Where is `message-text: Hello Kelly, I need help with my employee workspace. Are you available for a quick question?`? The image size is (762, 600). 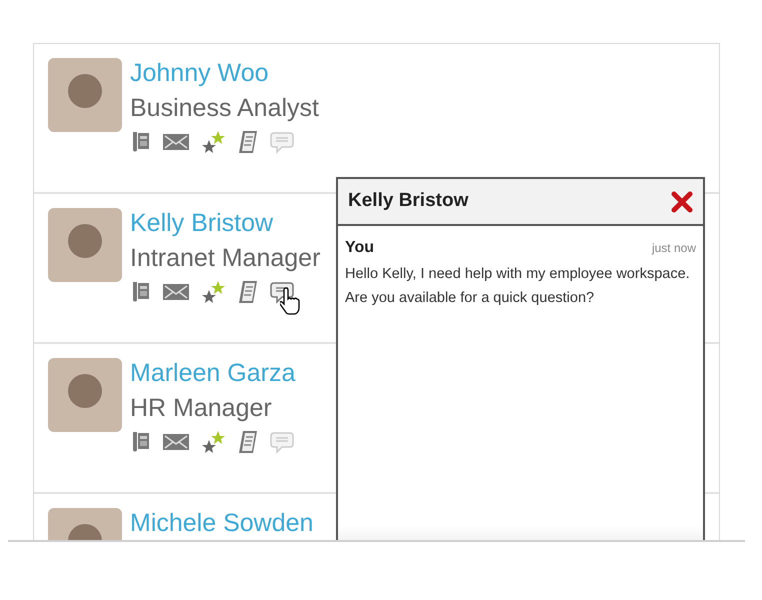
message-text: Hello Kelly, I need help with my employee workspace. Are you available for a quick question? is located at coordinates (518, 286).